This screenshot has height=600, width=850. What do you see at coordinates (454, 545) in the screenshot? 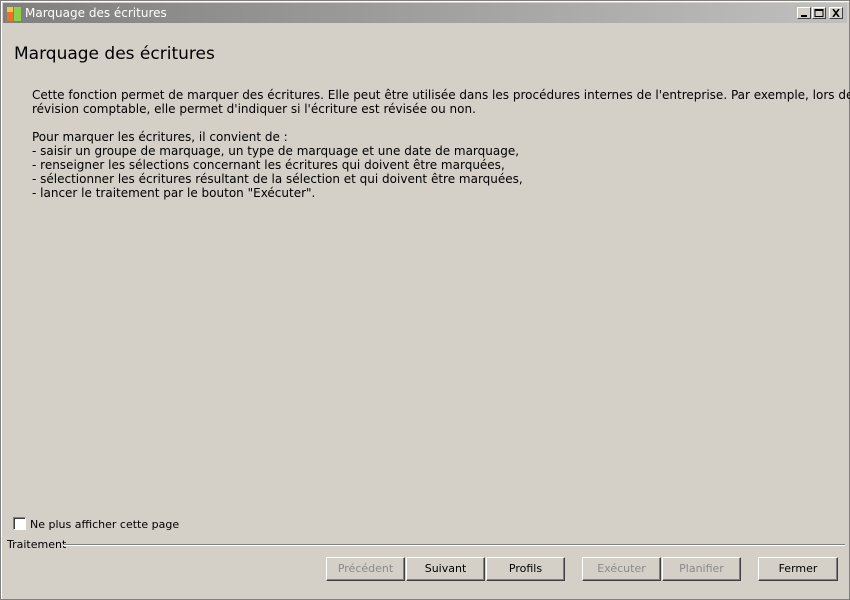
I see `group-divider` at bounding box center [454, 545].